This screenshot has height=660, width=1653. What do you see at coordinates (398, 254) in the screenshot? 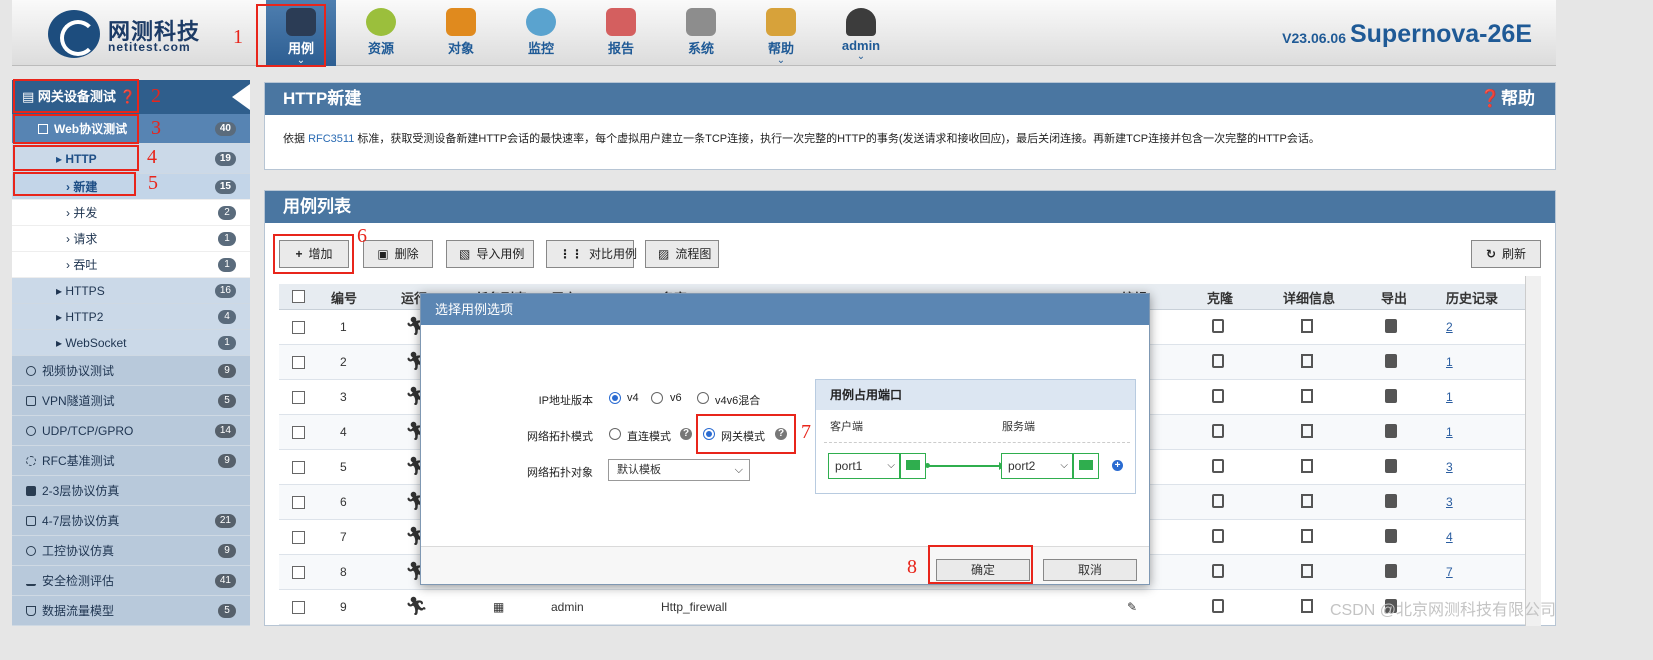
I see `delete-button: ▣ 删除` at bounding box center [398, 254].